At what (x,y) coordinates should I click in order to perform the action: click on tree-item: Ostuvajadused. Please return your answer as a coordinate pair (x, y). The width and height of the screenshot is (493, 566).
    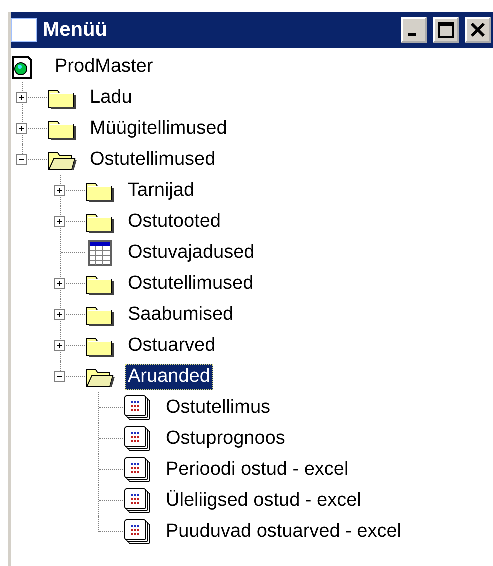
    Looking at the image, I should click on (191, 253).